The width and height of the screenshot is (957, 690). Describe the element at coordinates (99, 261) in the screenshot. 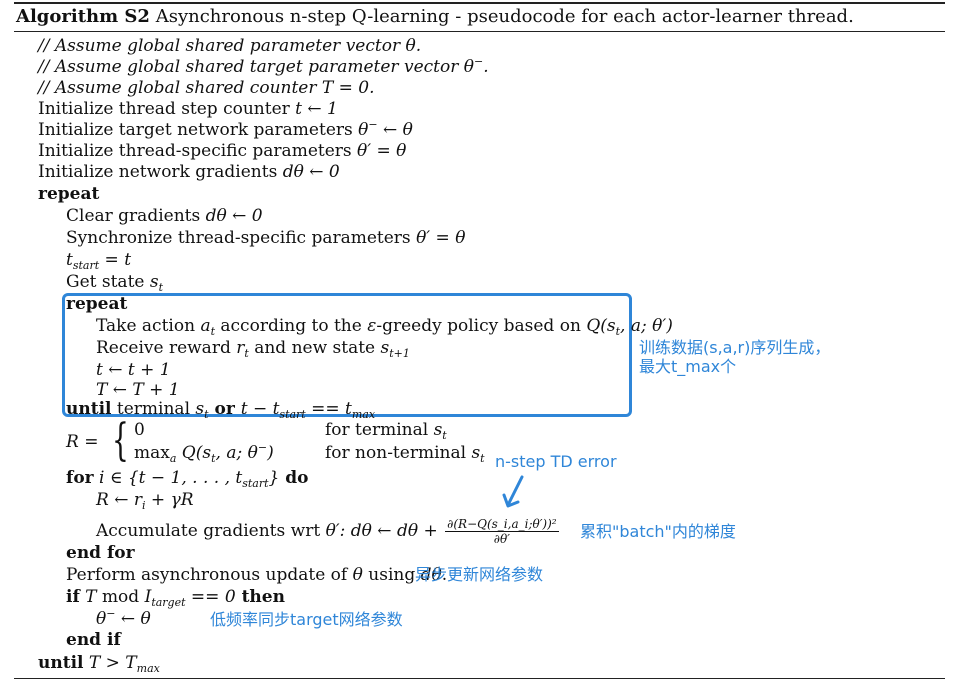

I see `code-line-11: tstart = t` at that location.